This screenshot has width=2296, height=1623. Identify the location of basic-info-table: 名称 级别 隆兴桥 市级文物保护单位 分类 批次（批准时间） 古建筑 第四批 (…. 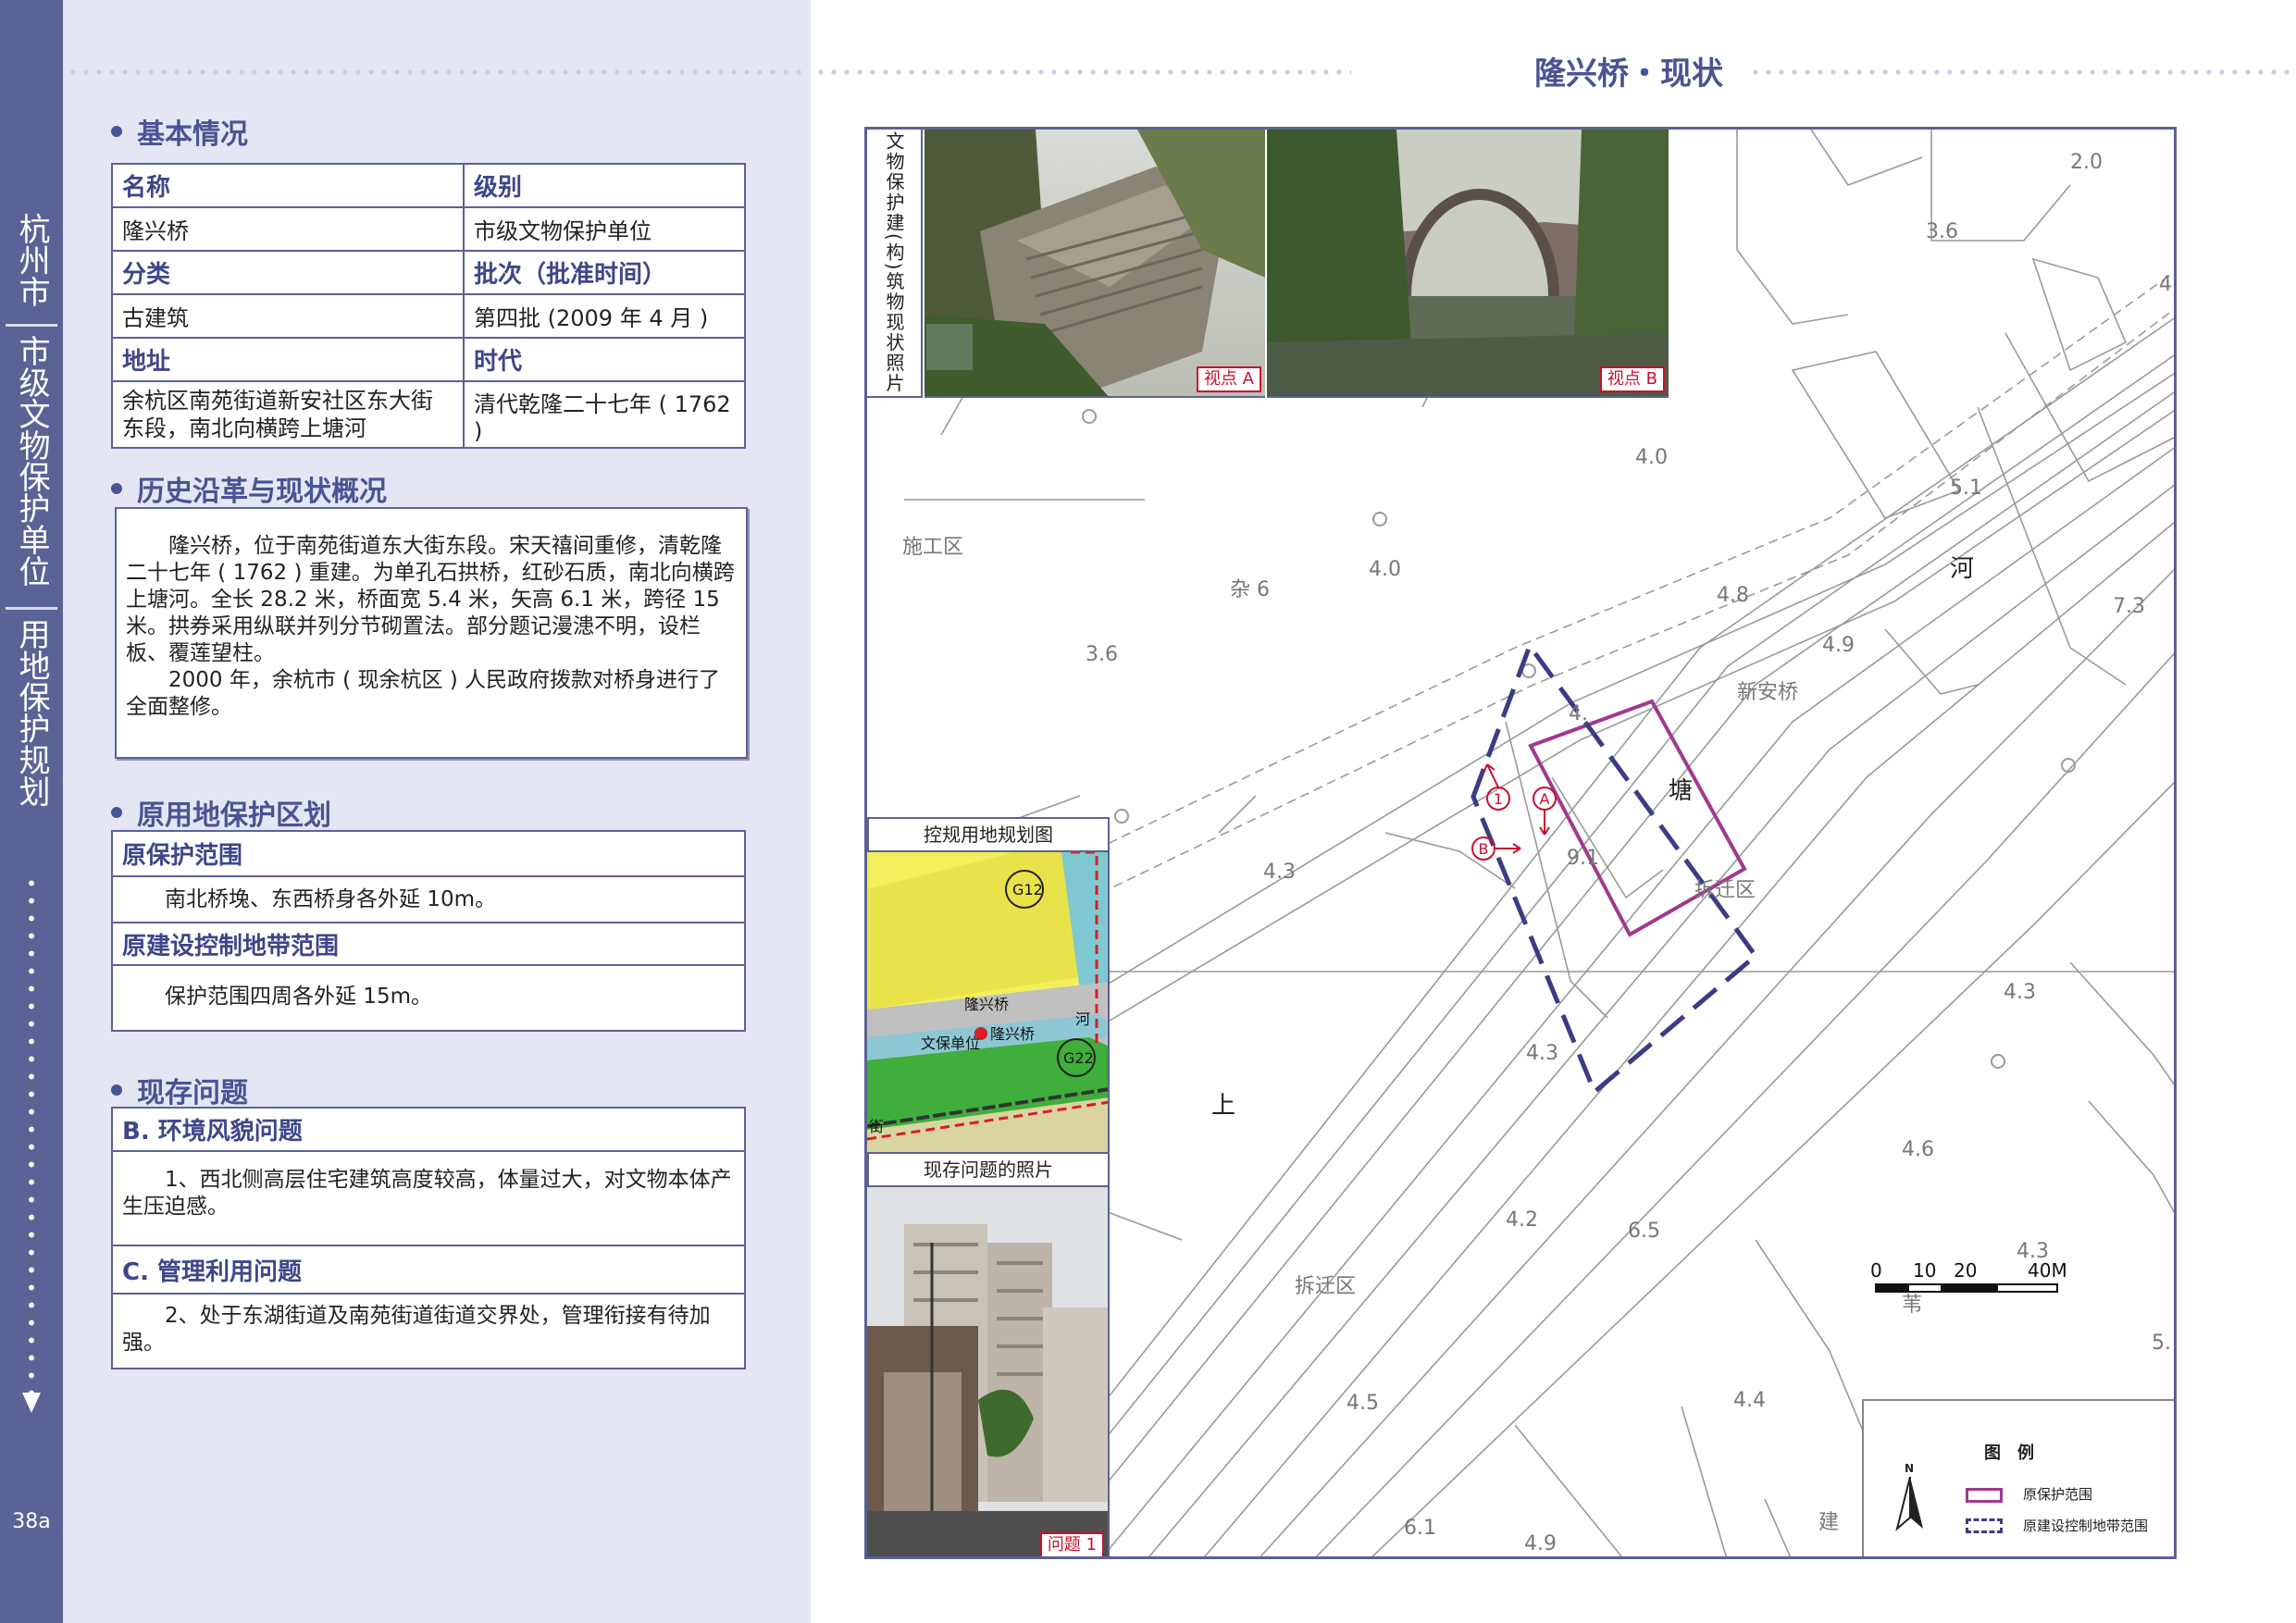
(429, 306).